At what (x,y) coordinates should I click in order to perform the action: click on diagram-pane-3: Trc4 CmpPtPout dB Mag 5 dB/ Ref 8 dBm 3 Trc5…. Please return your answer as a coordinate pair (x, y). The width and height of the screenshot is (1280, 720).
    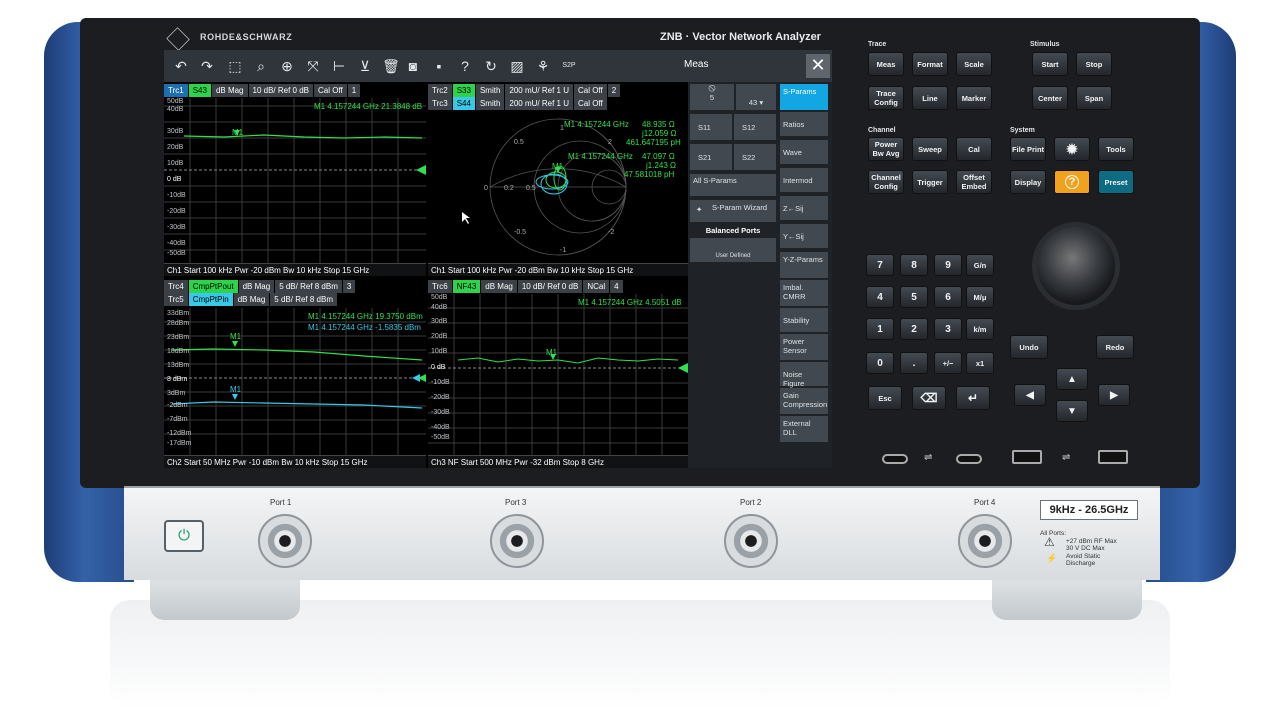
    Looking at the image, I should click on (295, 374).